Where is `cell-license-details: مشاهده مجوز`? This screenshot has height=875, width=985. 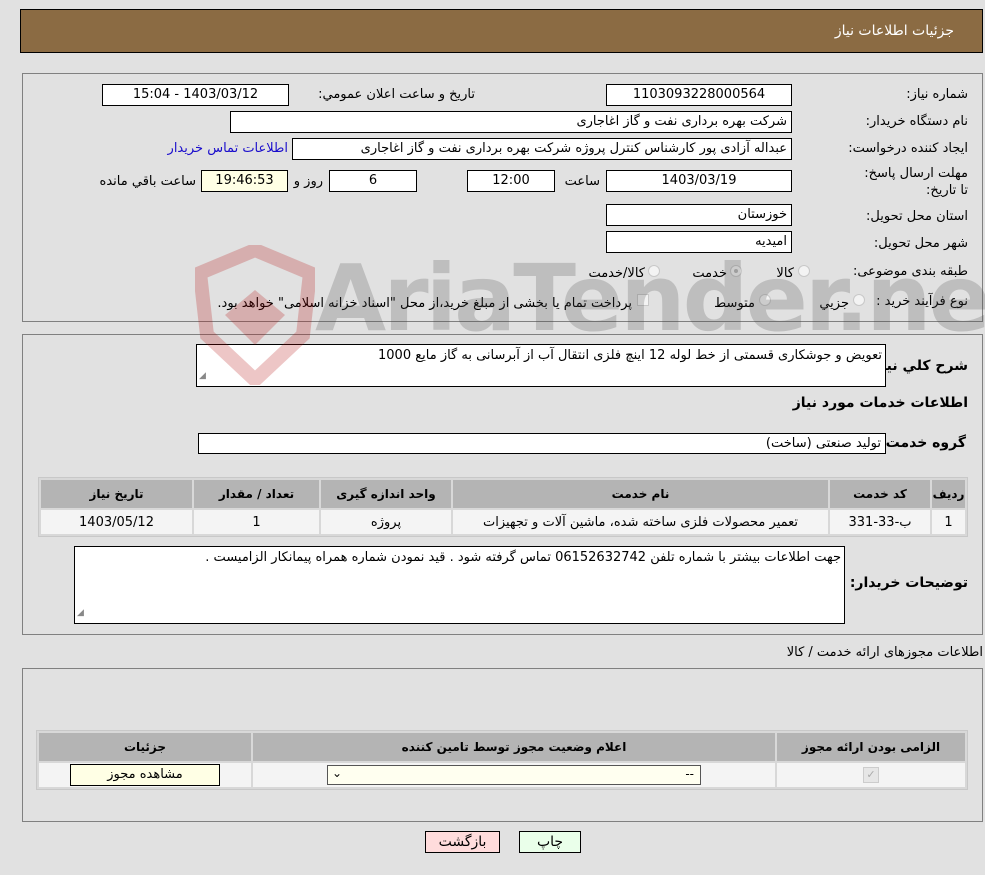
cell-license-details: مشاهده مجوز is located at coordinates (145, 775).